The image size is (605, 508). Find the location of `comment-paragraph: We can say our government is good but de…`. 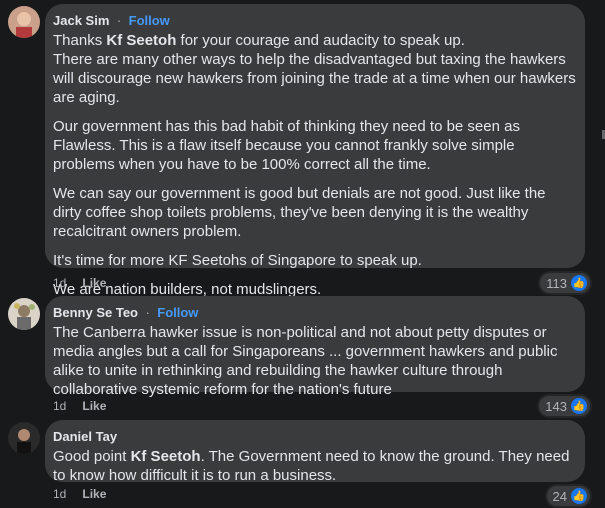

comment-paragraph: We can say our government is good but de… is located at coordinates (299, 212).